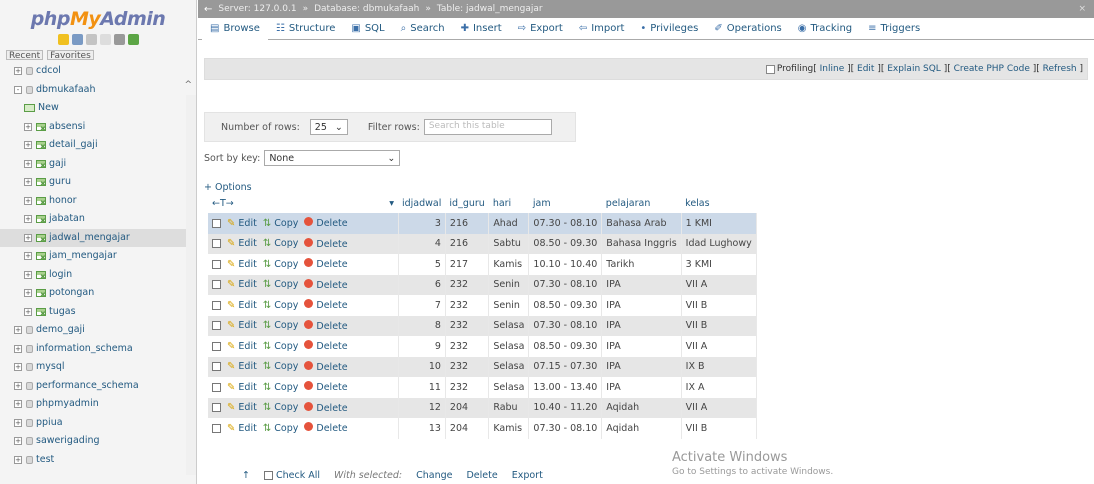  Describe the element at coordinates (719, 325) in the screenshot. I see `cell-kelas: VII B` at that location.